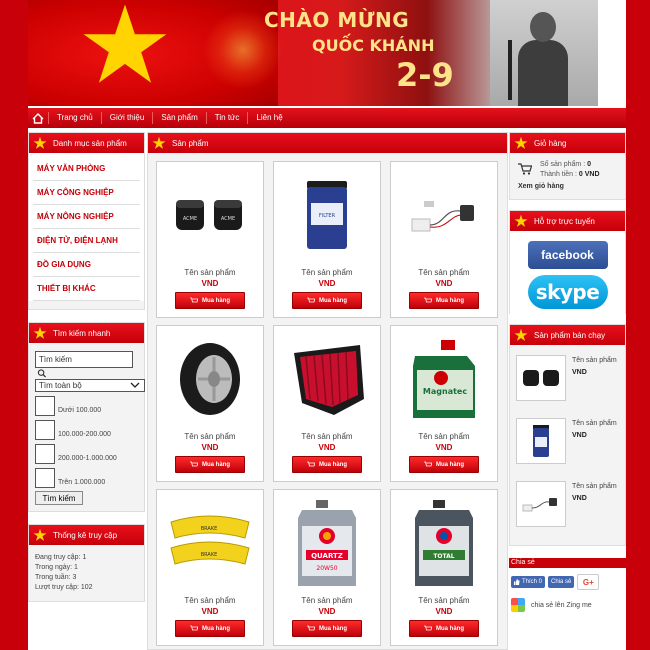  What do you see at coordinates (126, 118) in the screenshot?
I see `nav-about: Giới thiệu` at bounding box center [126, 118].